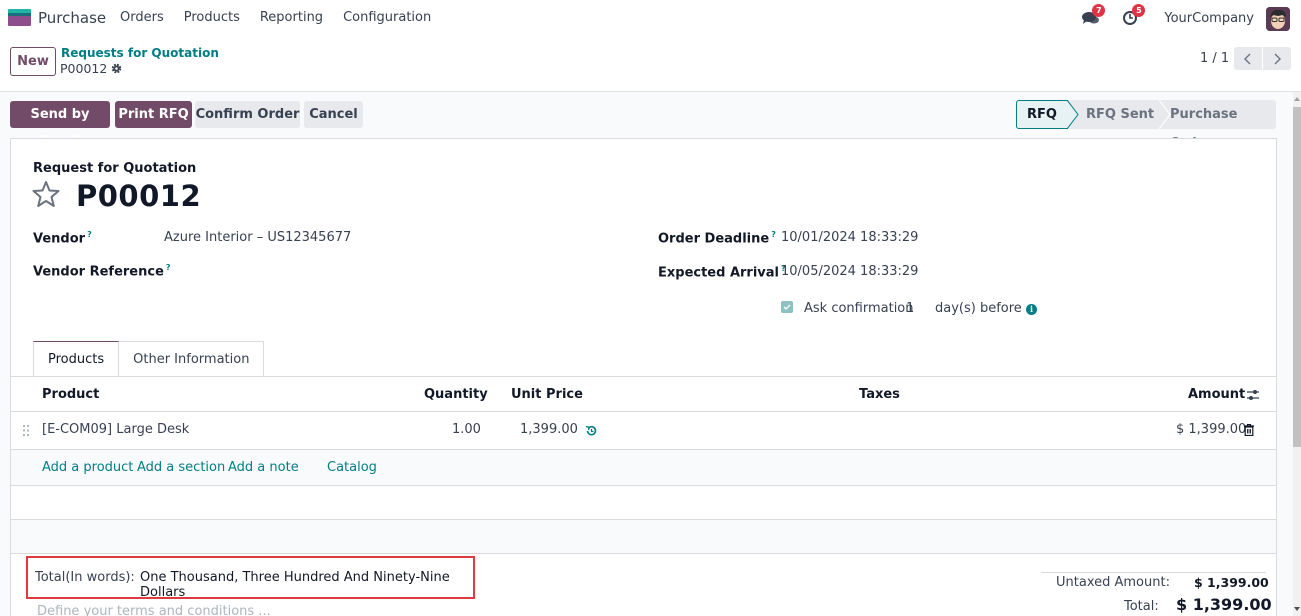 The width and height of the screenshot is (1301, 616). Describe the element at coordinates (1153, 572) in the screenshot. I see `totals-divider` at that location.